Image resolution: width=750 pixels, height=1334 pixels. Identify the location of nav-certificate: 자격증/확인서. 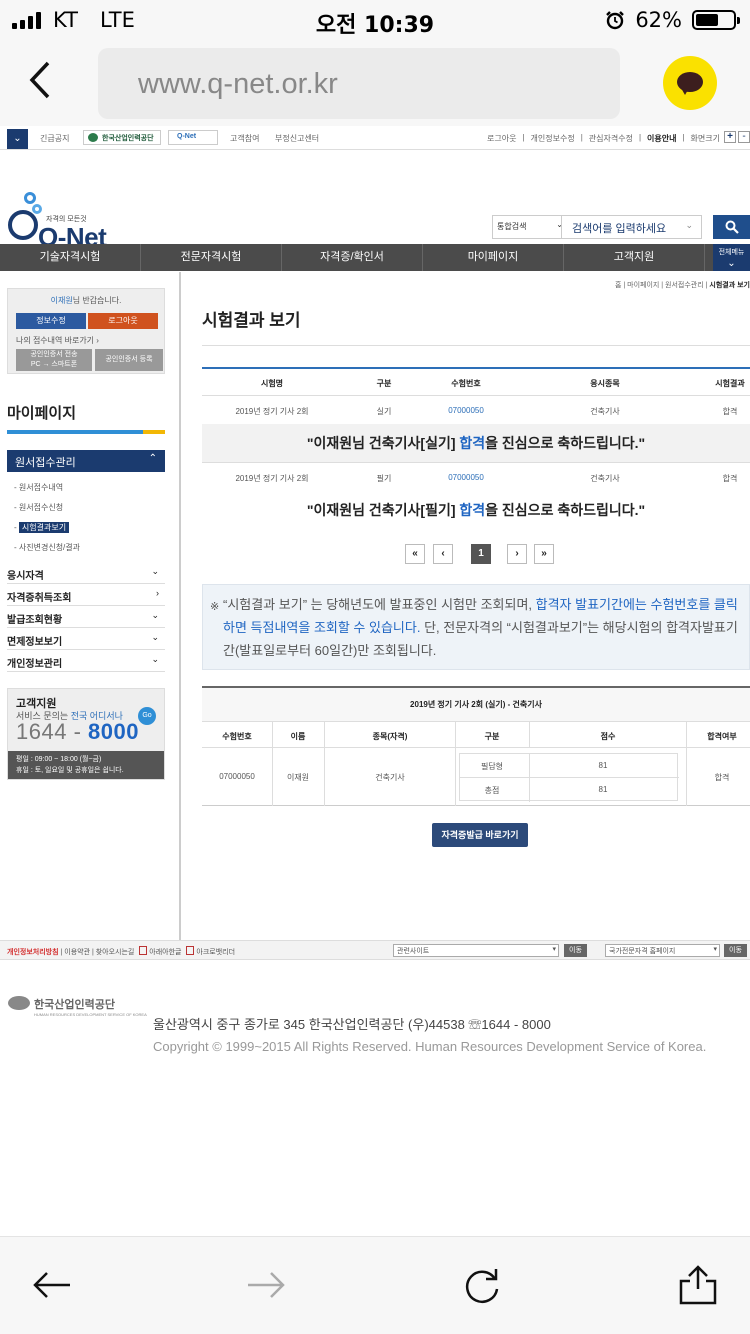
(352, 257).